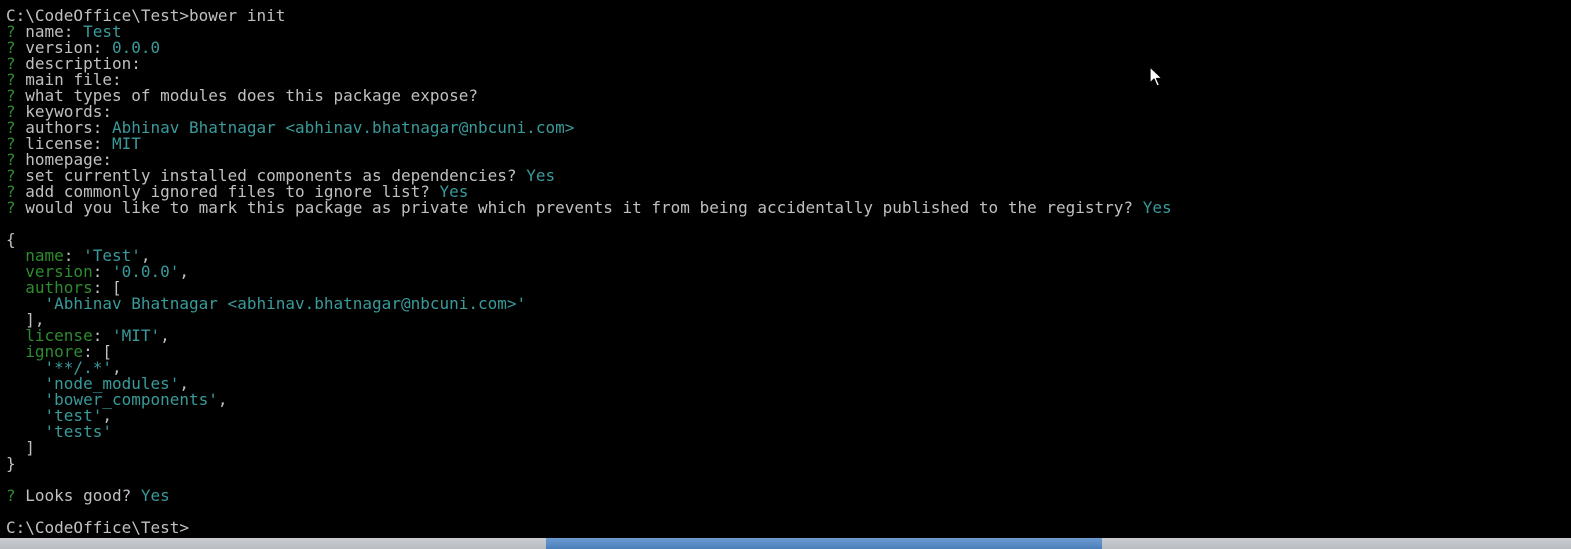 The height and width of the screenshot is (549, 1571). I want to click on console-line: }, so click(589, 464).